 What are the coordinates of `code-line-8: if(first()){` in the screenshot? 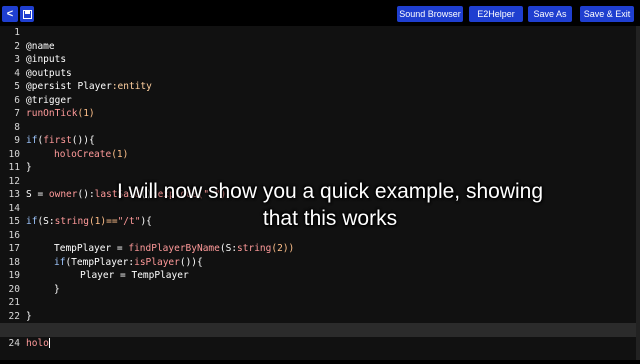 It's located at (318, 133).